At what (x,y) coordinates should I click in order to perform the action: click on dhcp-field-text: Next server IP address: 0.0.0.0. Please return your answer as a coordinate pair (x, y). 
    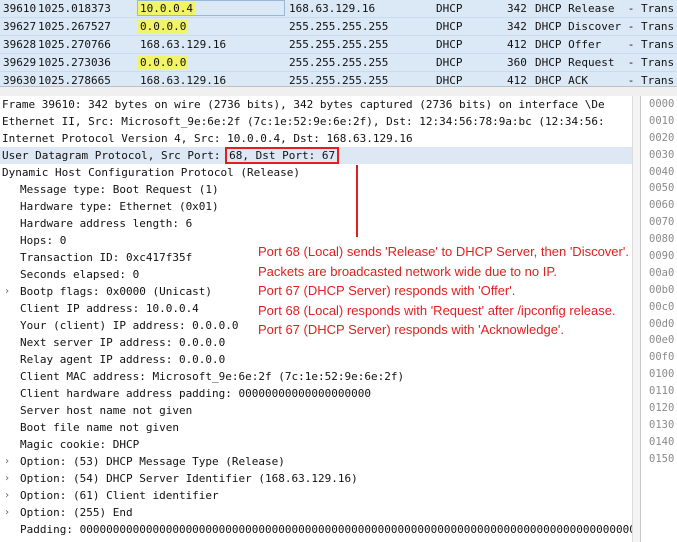
    Looking at the image, I should click on (123, 342).